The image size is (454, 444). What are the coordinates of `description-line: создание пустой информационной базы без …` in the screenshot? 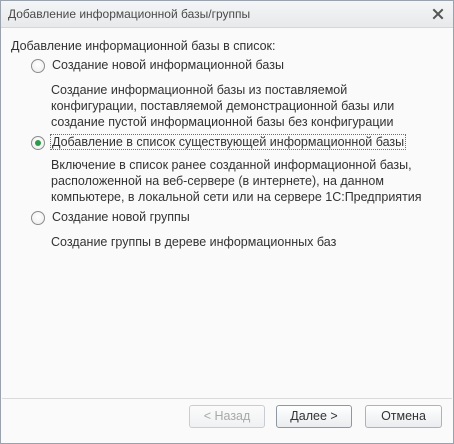 It's located at (222, 122).